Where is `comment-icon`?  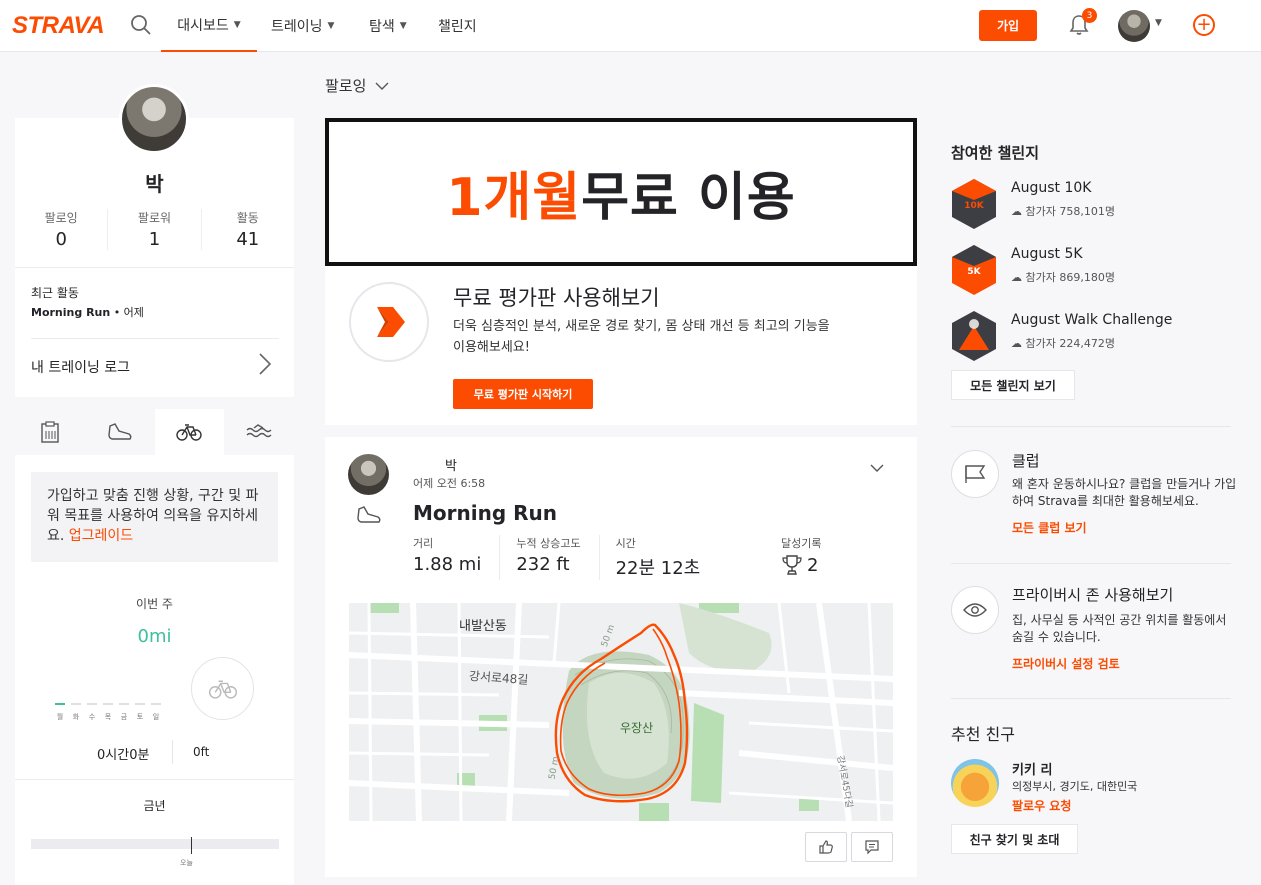 comment-icon is located at coordinates (872, 847).